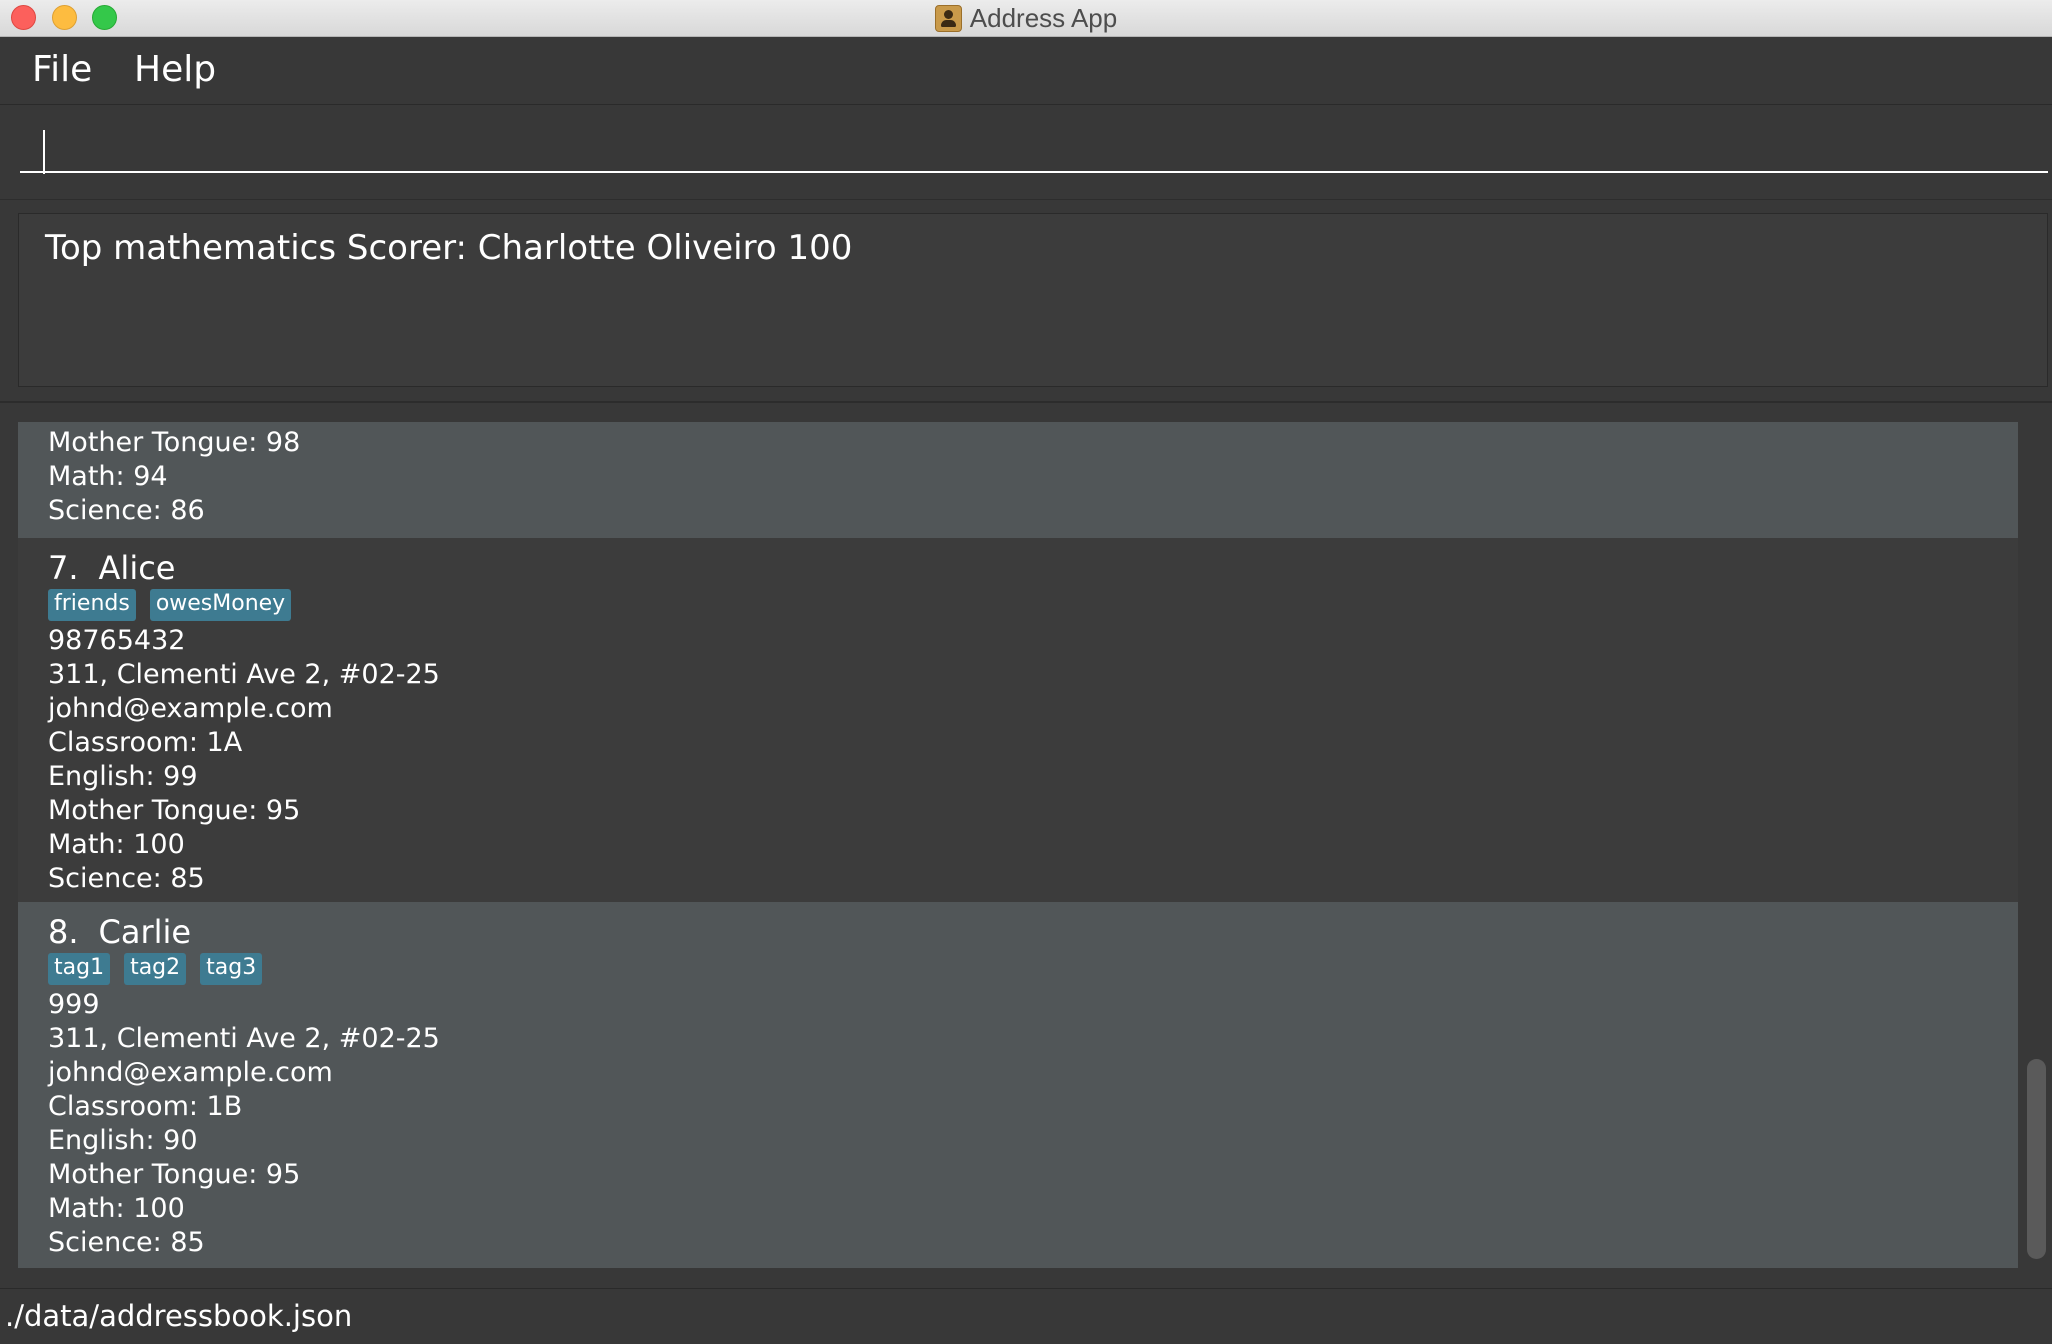  I want to click on person-science: Science: 86, so click(126, 510).